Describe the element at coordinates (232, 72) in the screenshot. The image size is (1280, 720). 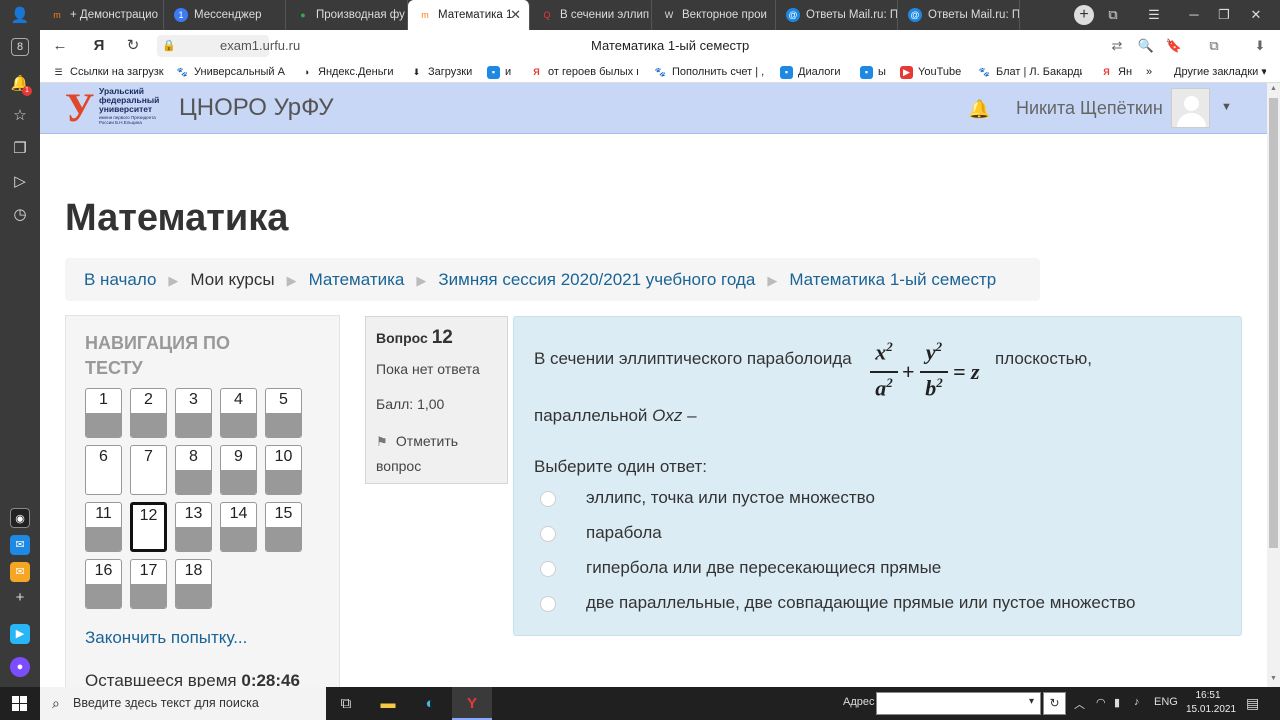
I see `bookmark-item: 🐾 Универсальный А` at that location.